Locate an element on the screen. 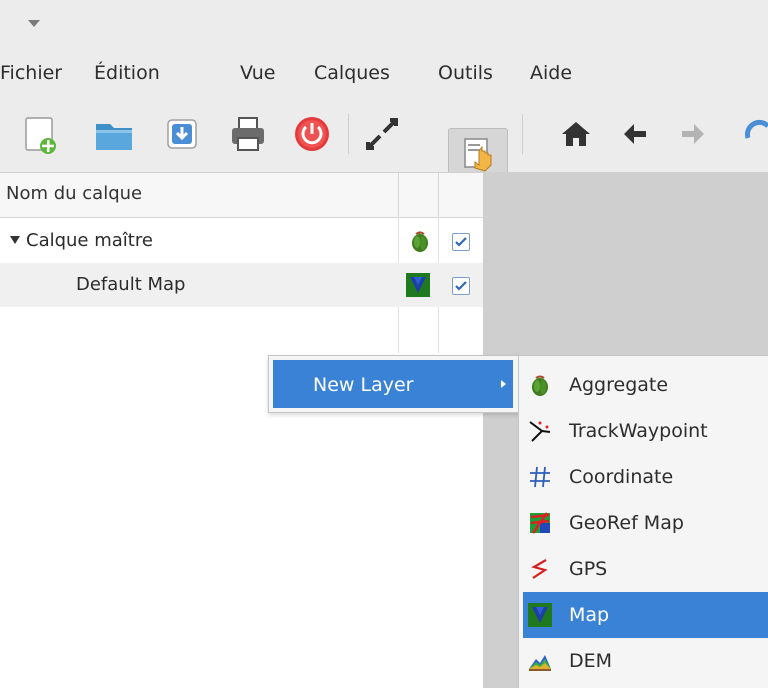  new-layer-label: New Layer is located at coordinates (363, 385).